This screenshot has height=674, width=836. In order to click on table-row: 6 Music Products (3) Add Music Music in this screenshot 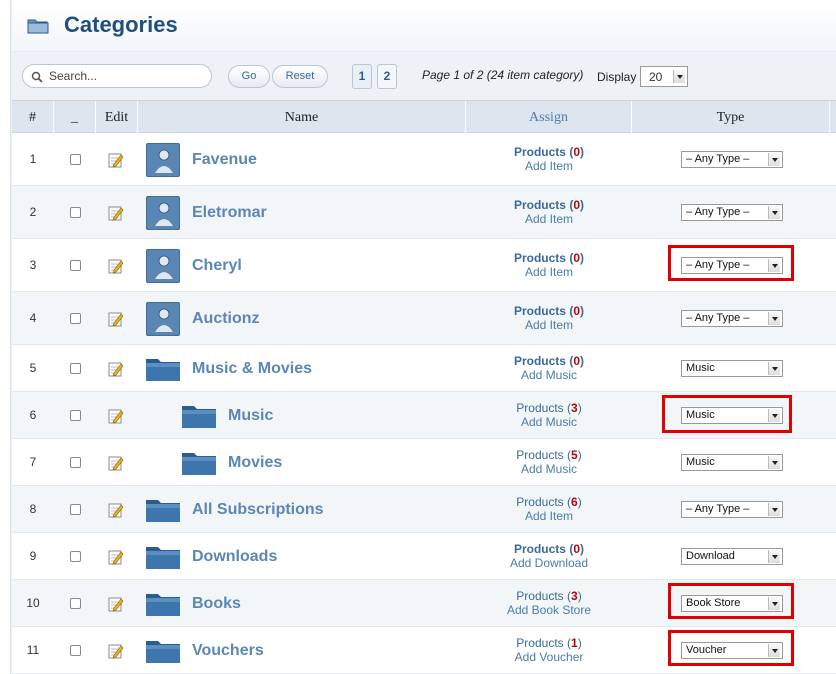, I will do `click(424, 415)`.